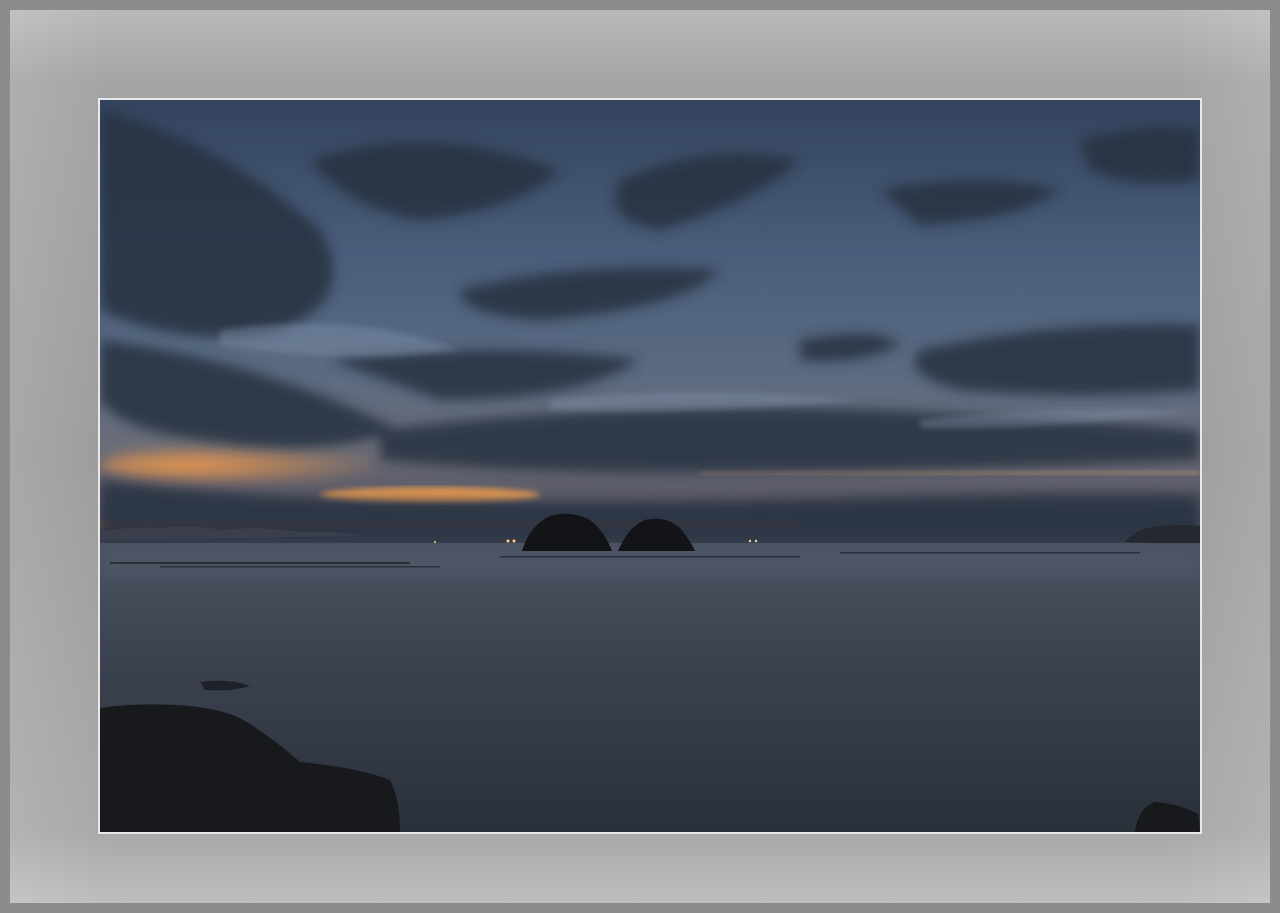 Image resolution: width=1280 pixels, height=913 pixels. I want to click on sea-reflection, so click(650, 565).